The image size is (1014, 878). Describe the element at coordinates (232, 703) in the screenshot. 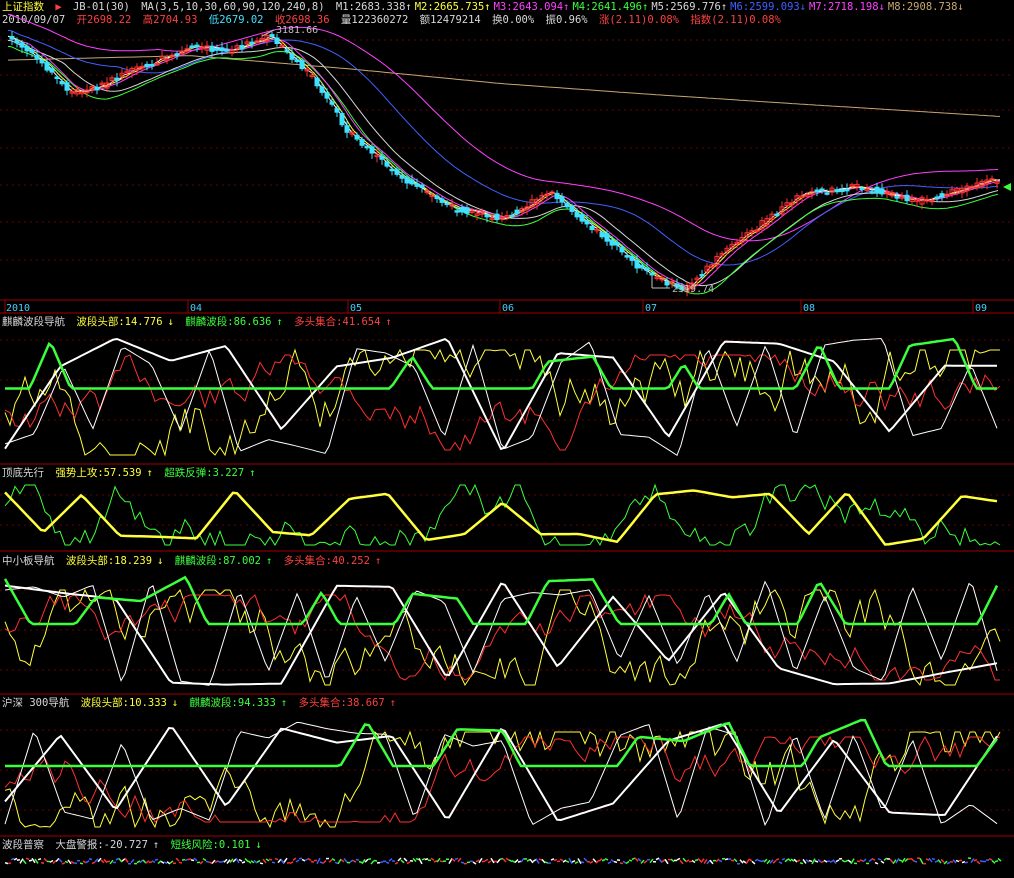

I see `panel-4-item-2: 麒麟波段:94.333` at that location.